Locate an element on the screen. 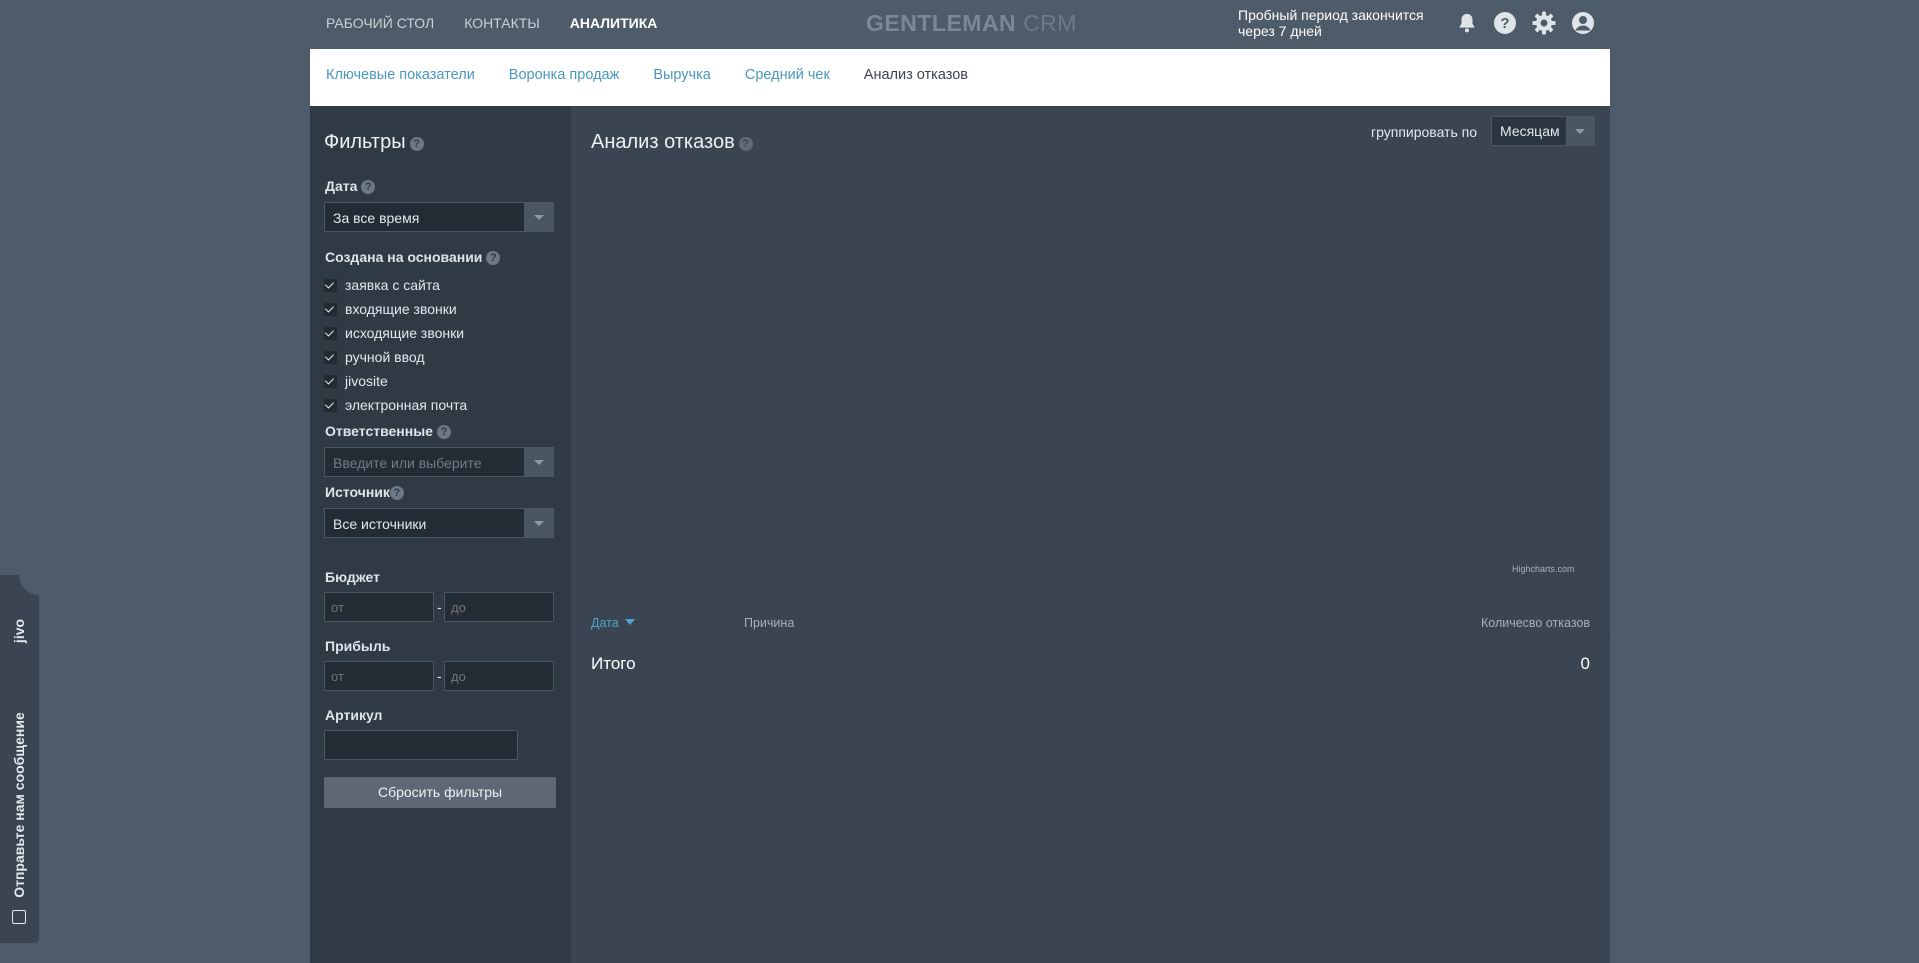 The width and height of the screenshot is (1919, 963). nav-desktop: РАБОЧИЙ СТОЛ is located at coordinates (380, 23).